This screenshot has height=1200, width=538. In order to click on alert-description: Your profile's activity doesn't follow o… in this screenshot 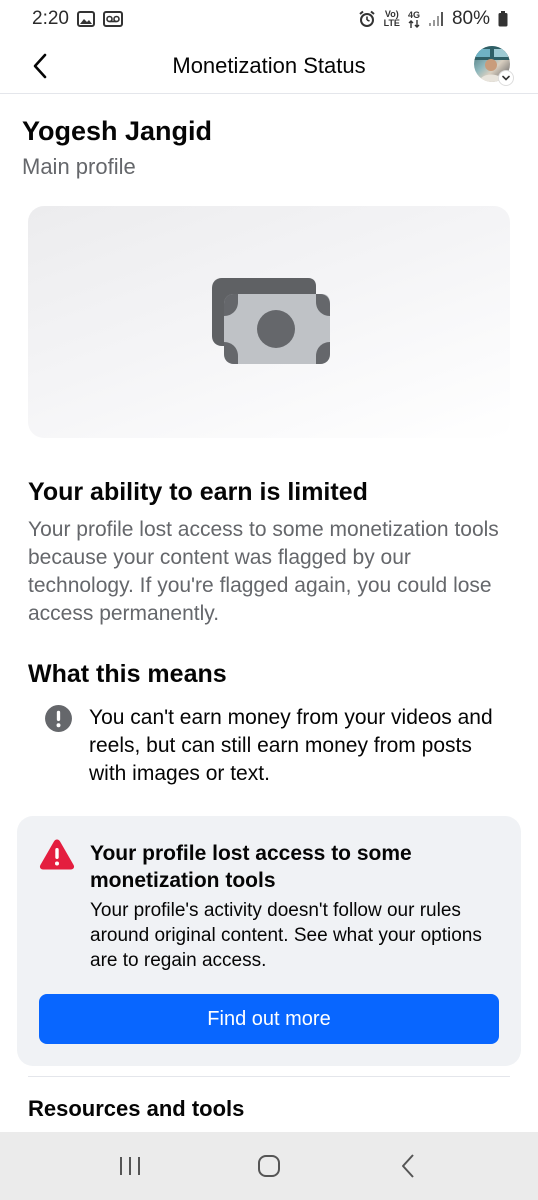, I will do `click(286, 935)`.